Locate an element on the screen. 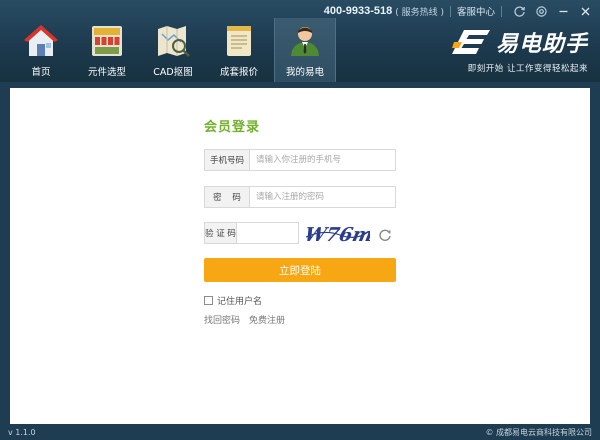 The width and height of the screenshot is (600, 440). support-center-link: 客服中心 is located at coordinates (476, 11).